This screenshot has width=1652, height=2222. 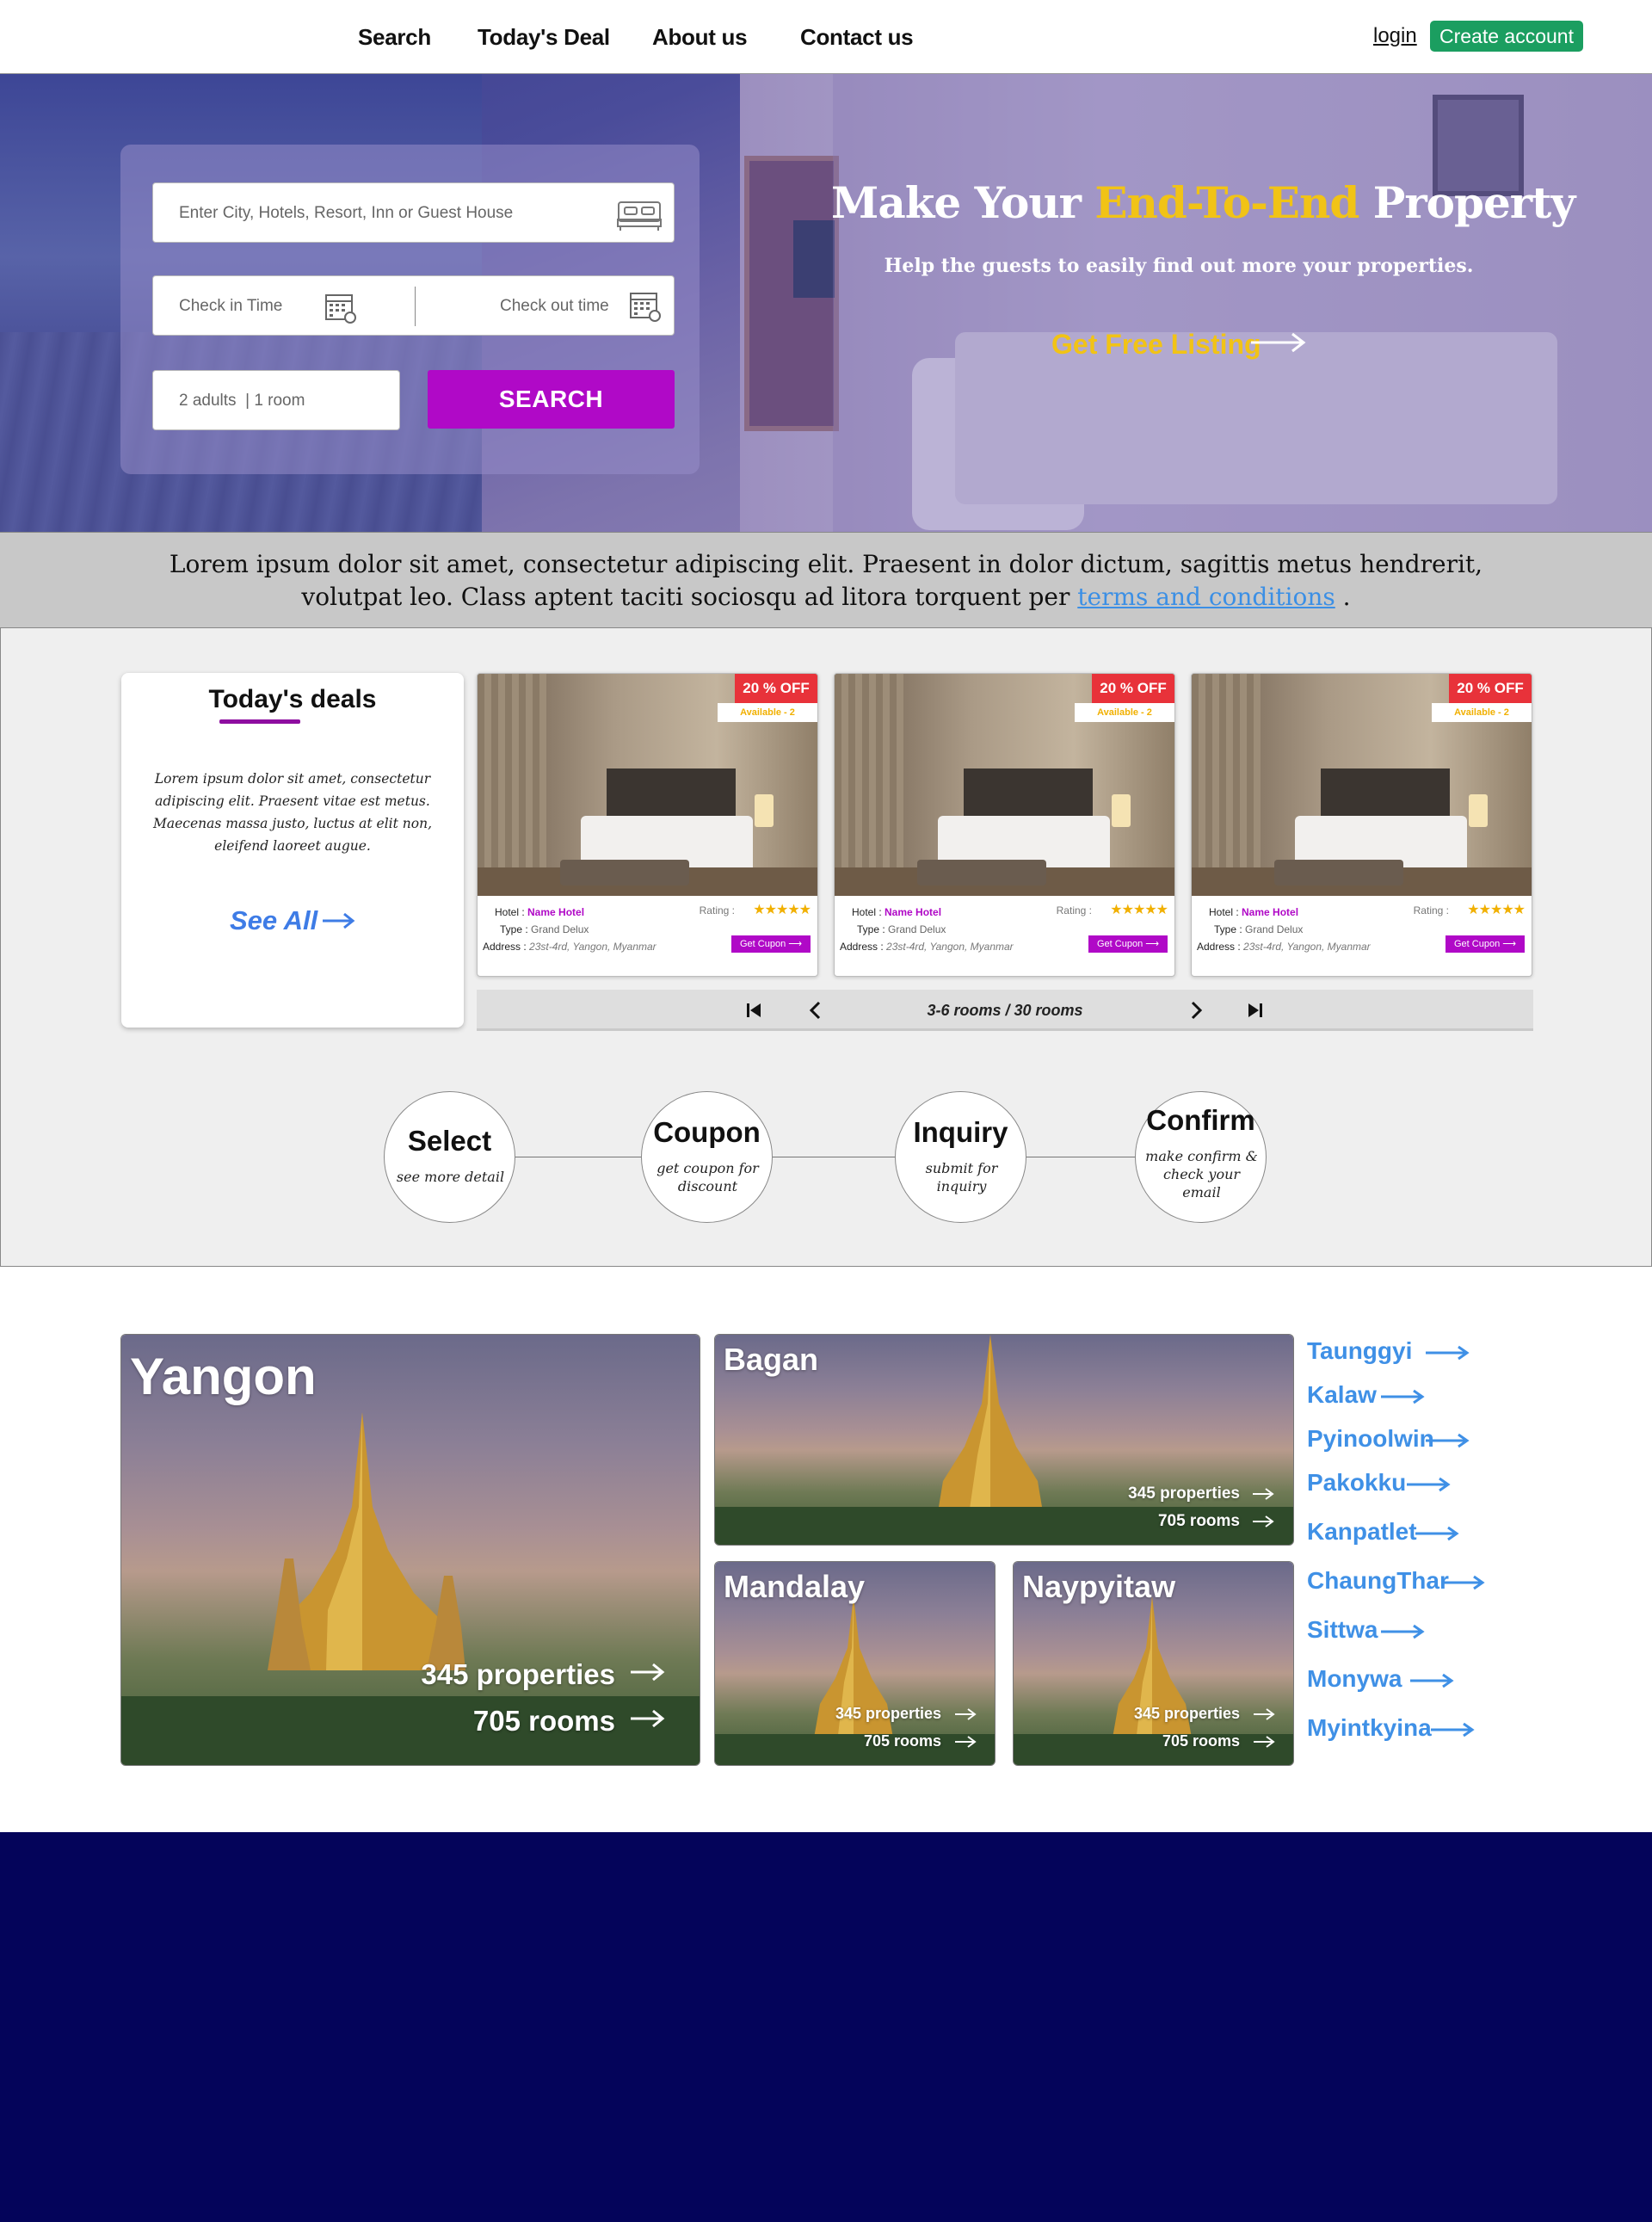 I want to click on city-link-monywa: Monywa, so click(x=1354, y=1679).